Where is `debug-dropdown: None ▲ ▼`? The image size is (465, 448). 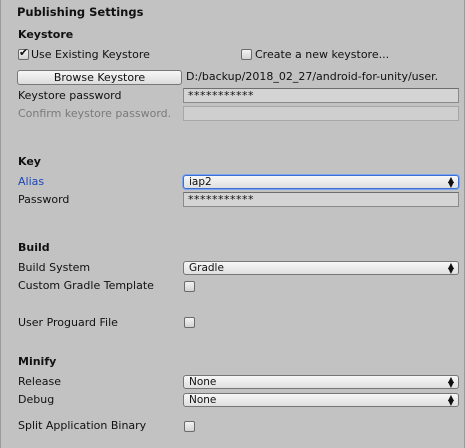
debug-dropdown: None ▲ ▼ is located at coordinates (321, 400).